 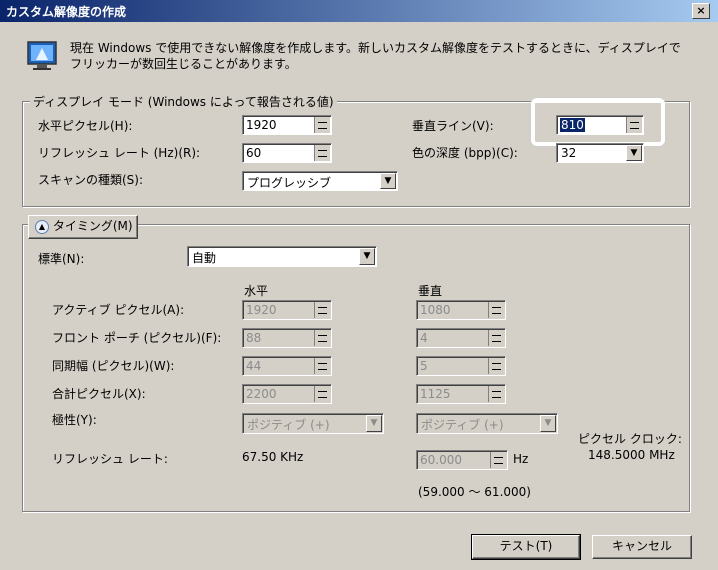 What do you see at coordinates (600, 125) in the screenshot?
I see `vertical-lines-spinner: 810` at bounding box center [600, 125].